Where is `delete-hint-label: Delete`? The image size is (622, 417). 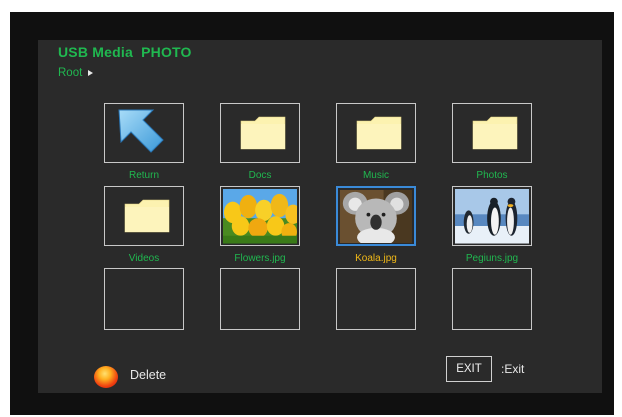 delete-hint-label: Delete is located at coordinates (148, 375).